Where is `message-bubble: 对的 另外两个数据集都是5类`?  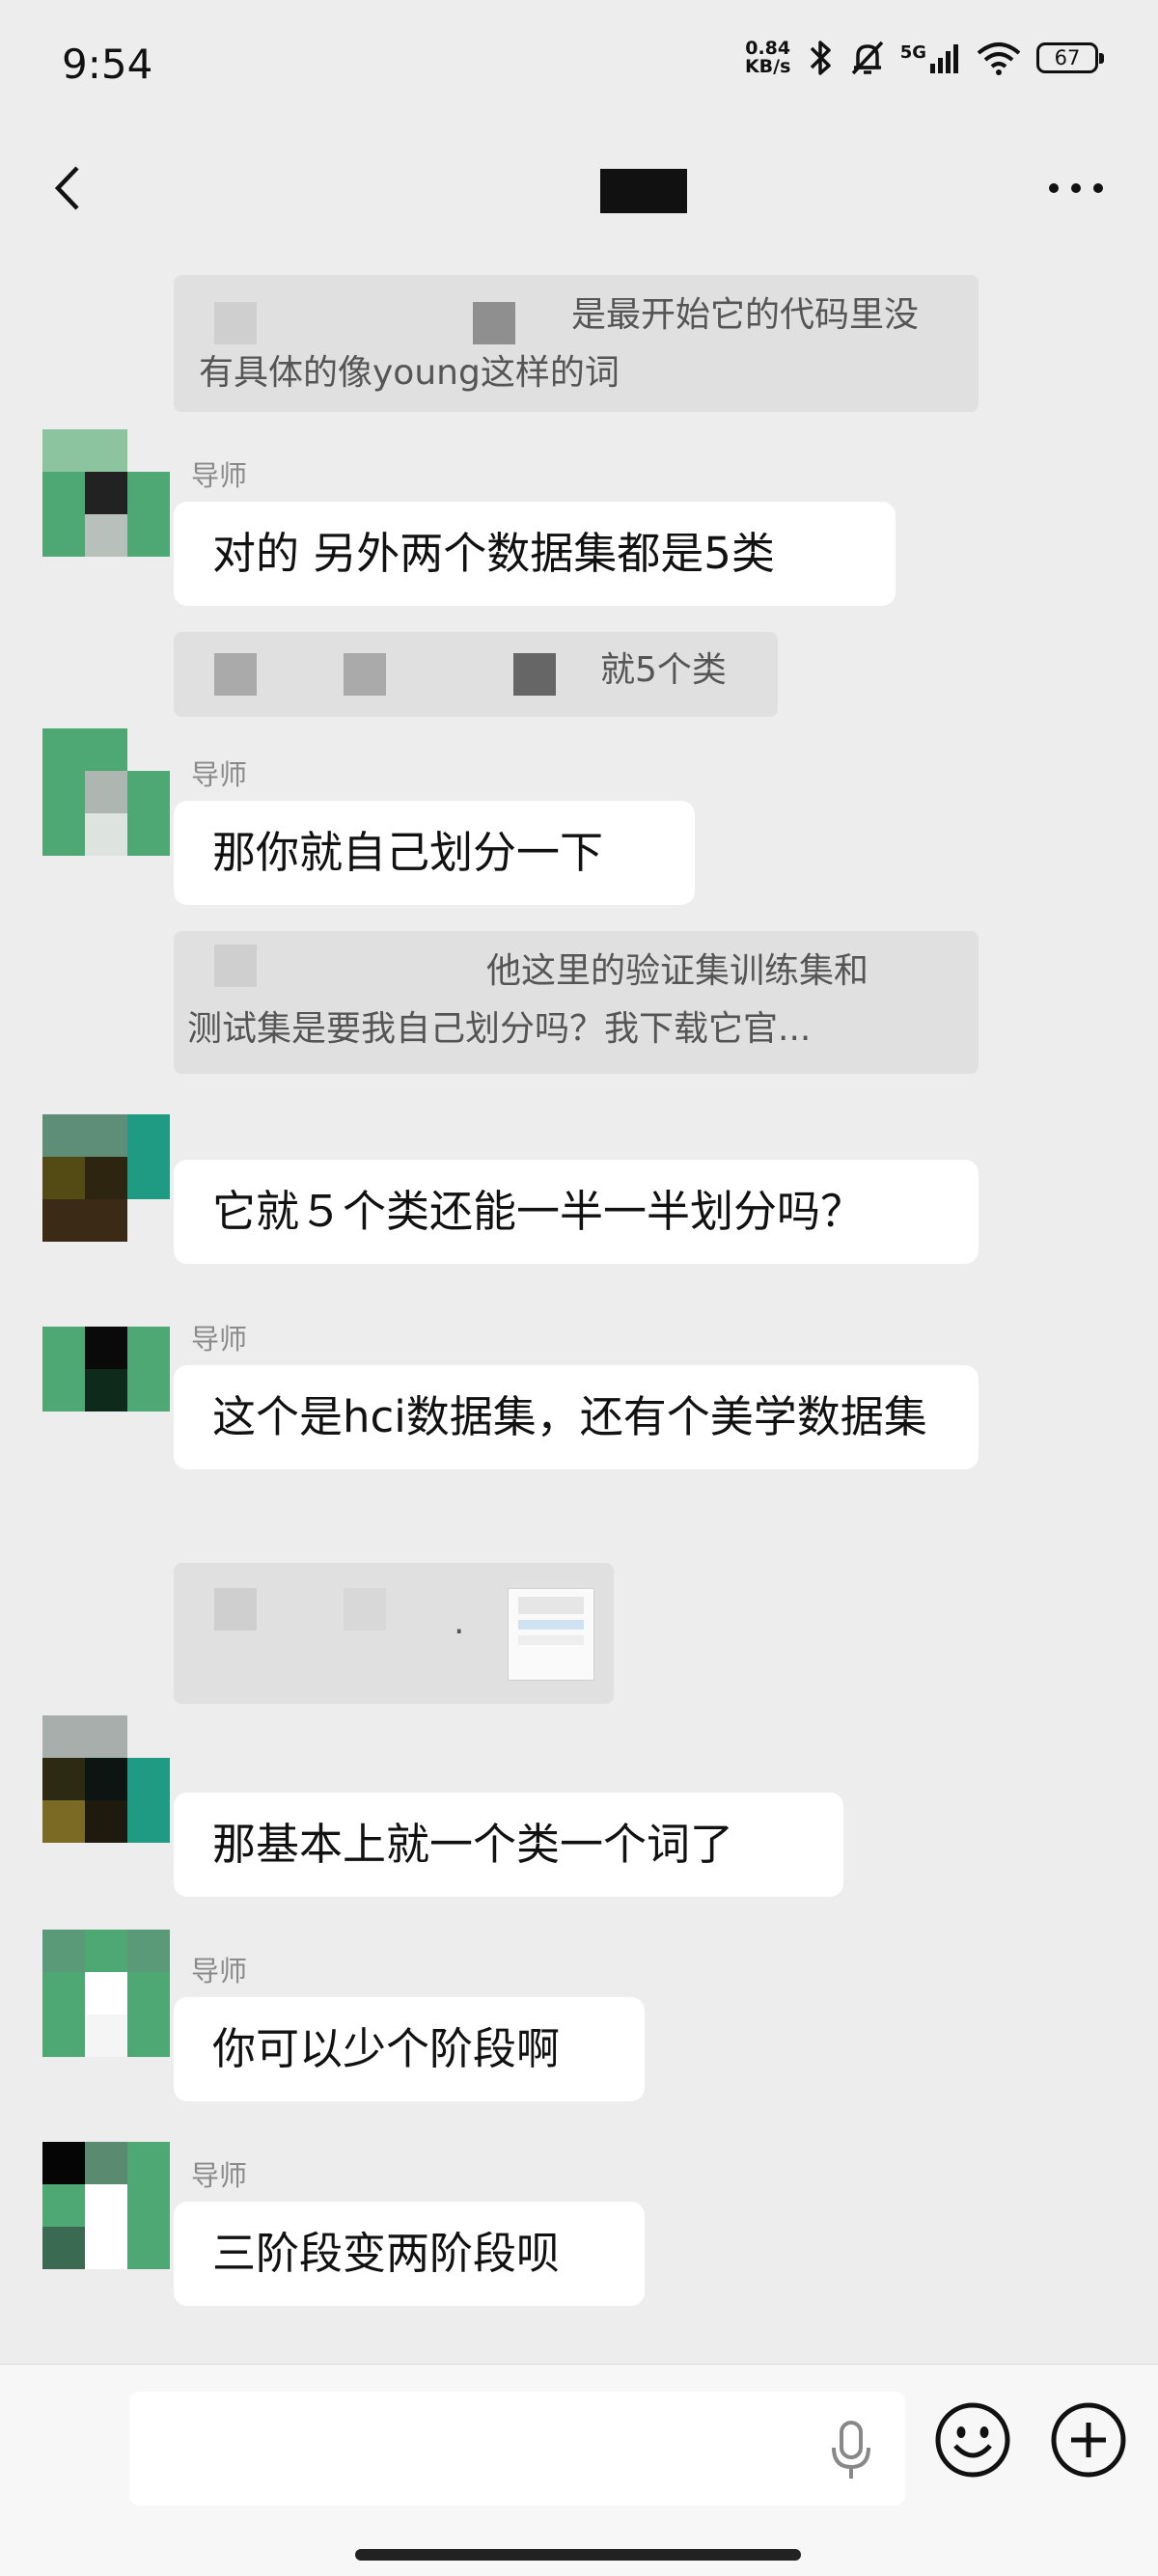 message-bubble: 对的 另外两个数据集都是5类 is located at coordinates (535, 554).